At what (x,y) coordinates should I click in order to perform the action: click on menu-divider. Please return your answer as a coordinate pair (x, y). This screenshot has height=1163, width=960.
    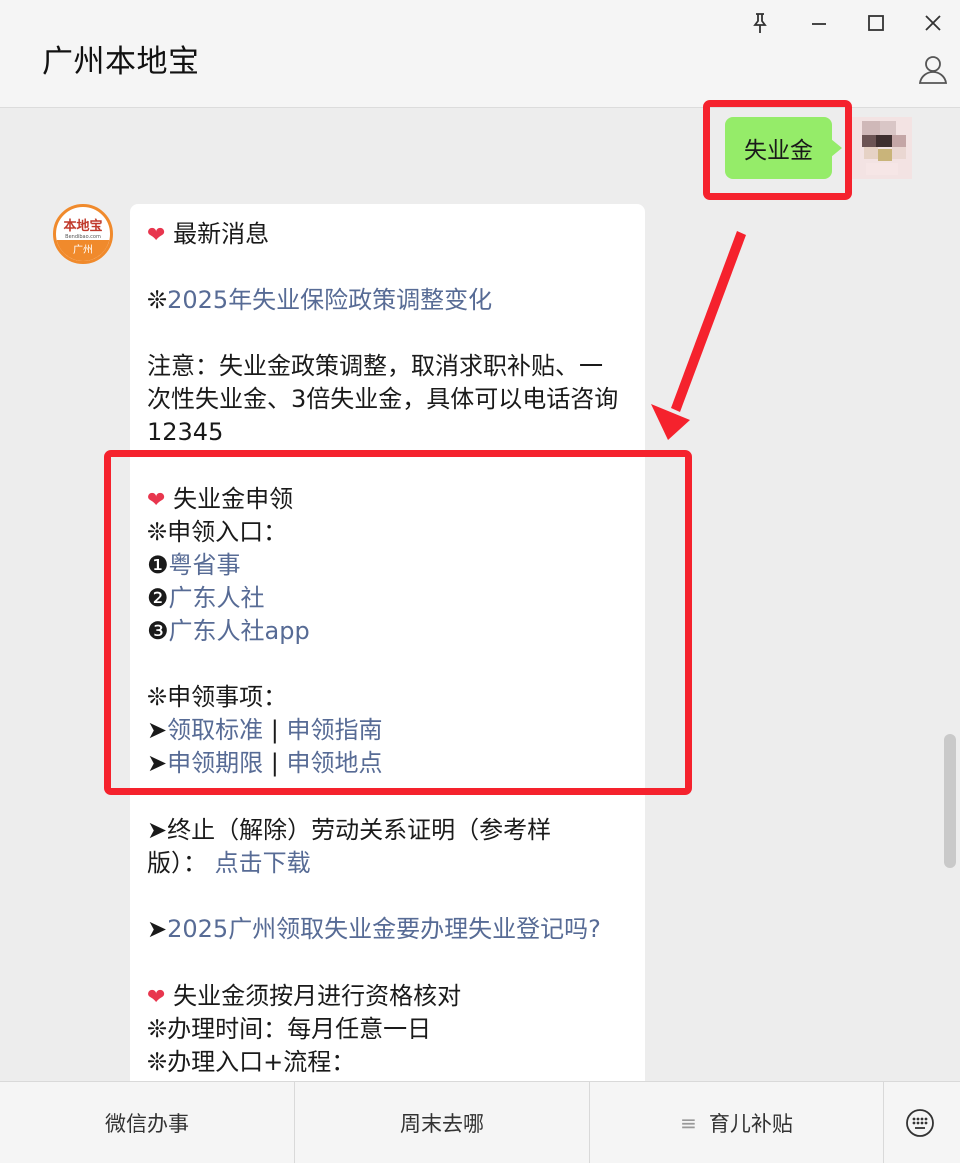
    Looking at the image, I should click on (883, 1122).